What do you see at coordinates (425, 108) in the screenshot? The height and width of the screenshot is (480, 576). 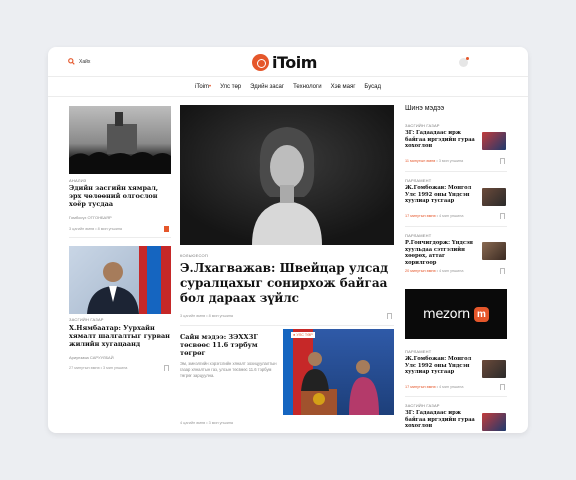 I see `latest-news-title: Шинэ мэдээ` at bounding box center [425, 108].